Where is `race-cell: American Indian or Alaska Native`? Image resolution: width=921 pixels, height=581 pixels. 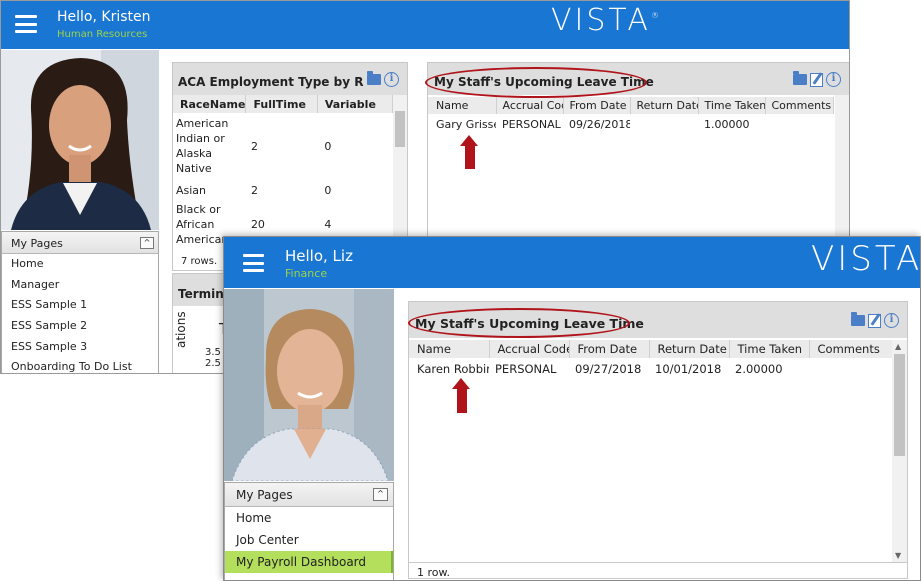
race-cell: American Indian or Alaska Native is located at coordinates (209, 146).